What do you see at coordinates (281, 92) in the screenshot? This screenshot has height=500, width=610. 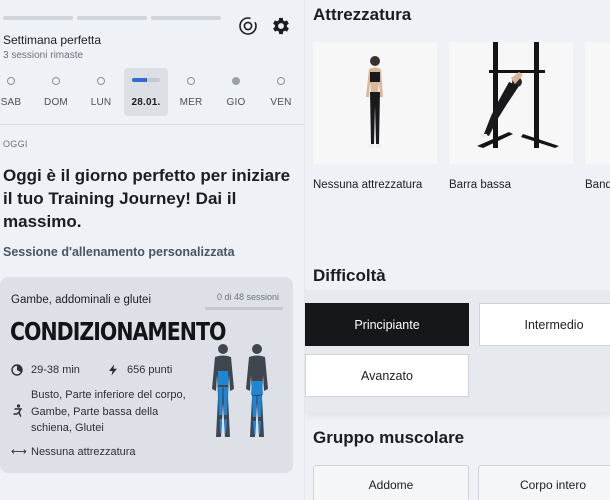 I see `day-ven: VEN` at bounding box center [281, 92].